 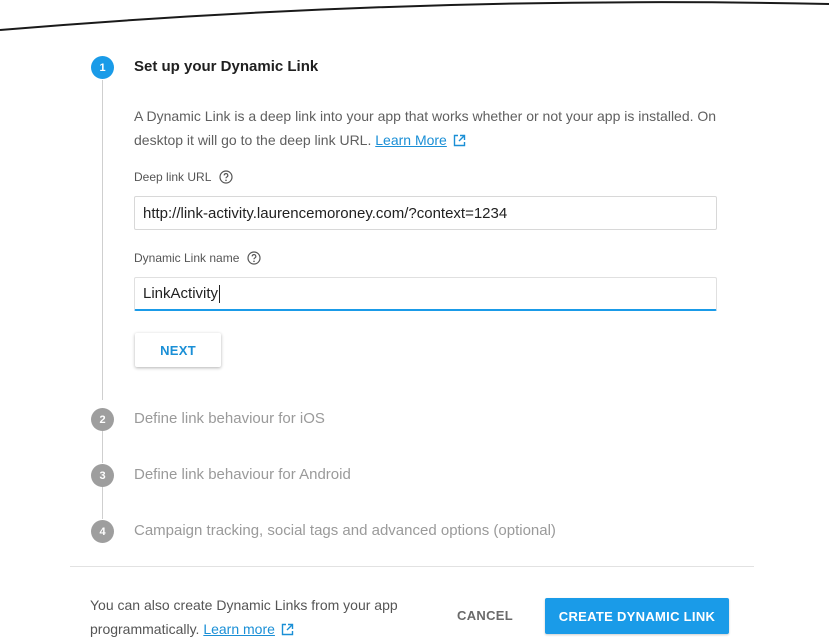 I want to click on learn-more-link: Learn More, so click(x=411, y=140).